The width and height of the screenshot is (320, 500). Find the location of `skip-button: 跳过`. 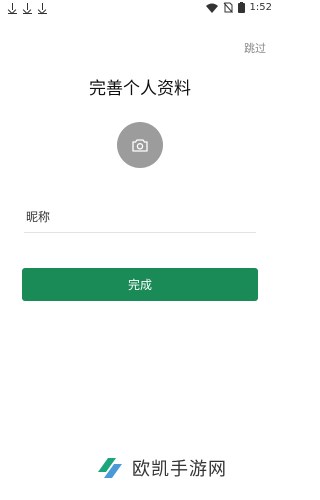

skip-button: 跳过 is located at coordinates (255, 48).